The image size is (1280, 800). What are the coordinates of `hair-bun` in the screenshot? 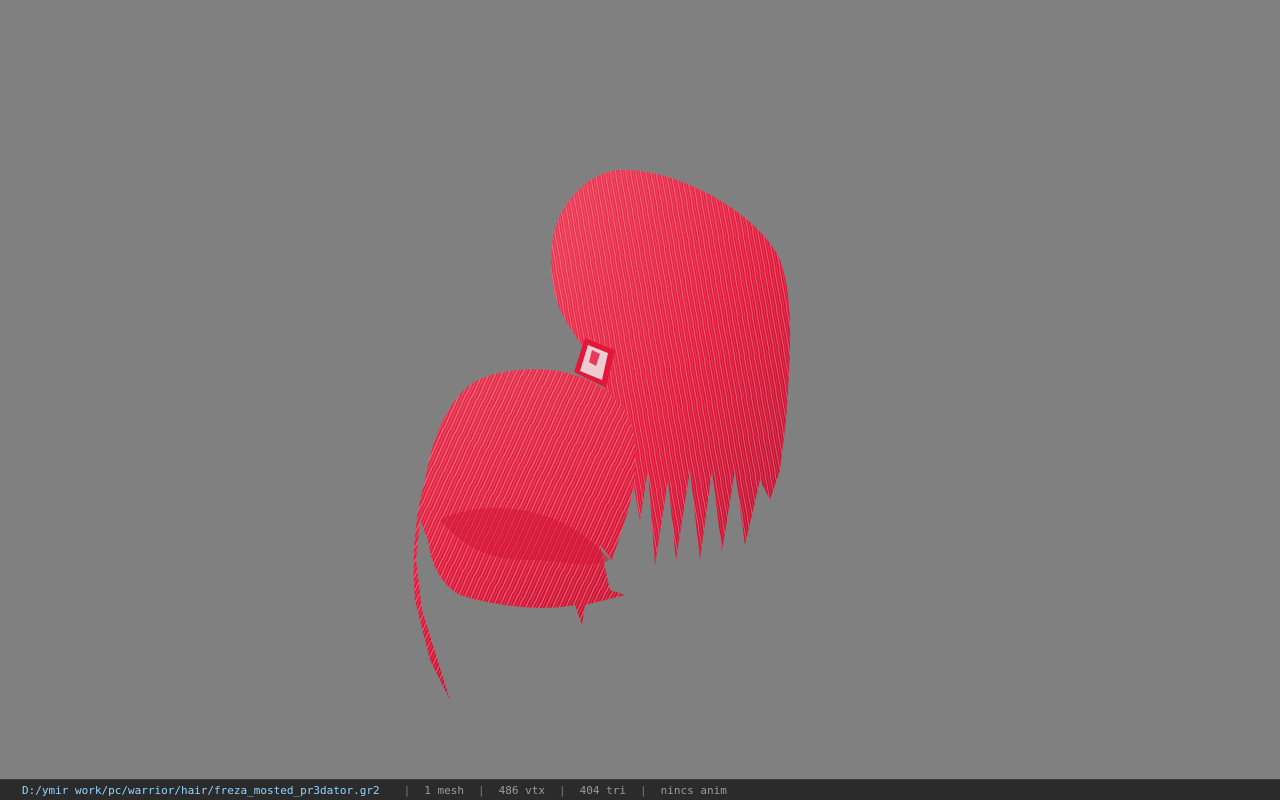 It's located at (524, 534).